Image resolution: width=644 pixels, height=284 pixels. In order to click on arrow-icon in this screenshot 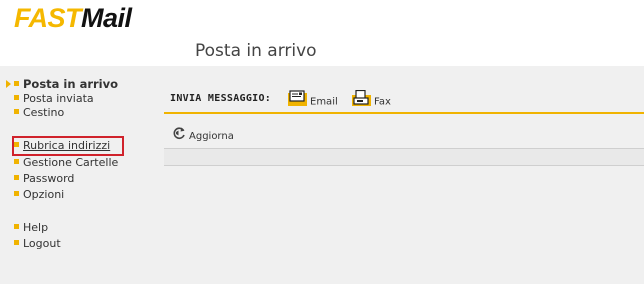, I will do `click(8, 84)`.